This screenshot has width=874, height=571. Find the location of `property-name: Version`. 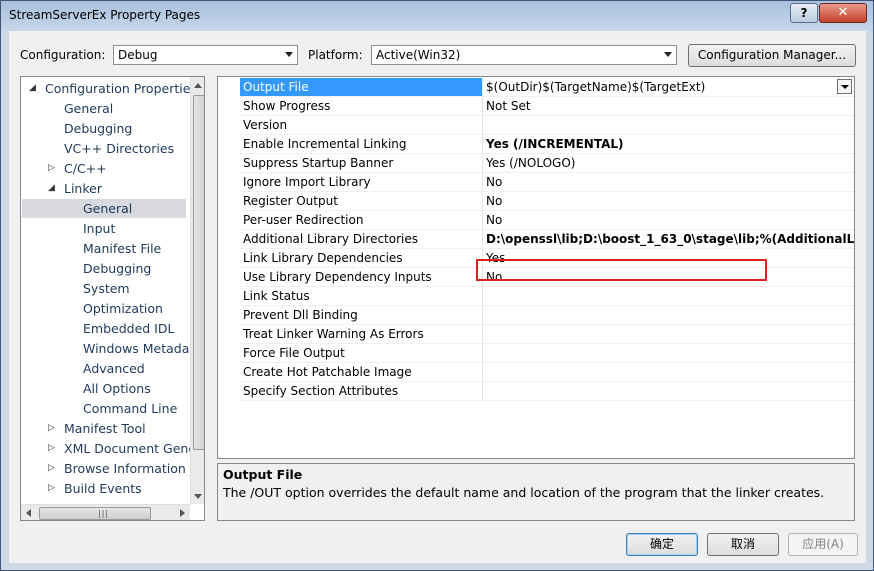

property-name: Version is located at coordinates (361, 125).